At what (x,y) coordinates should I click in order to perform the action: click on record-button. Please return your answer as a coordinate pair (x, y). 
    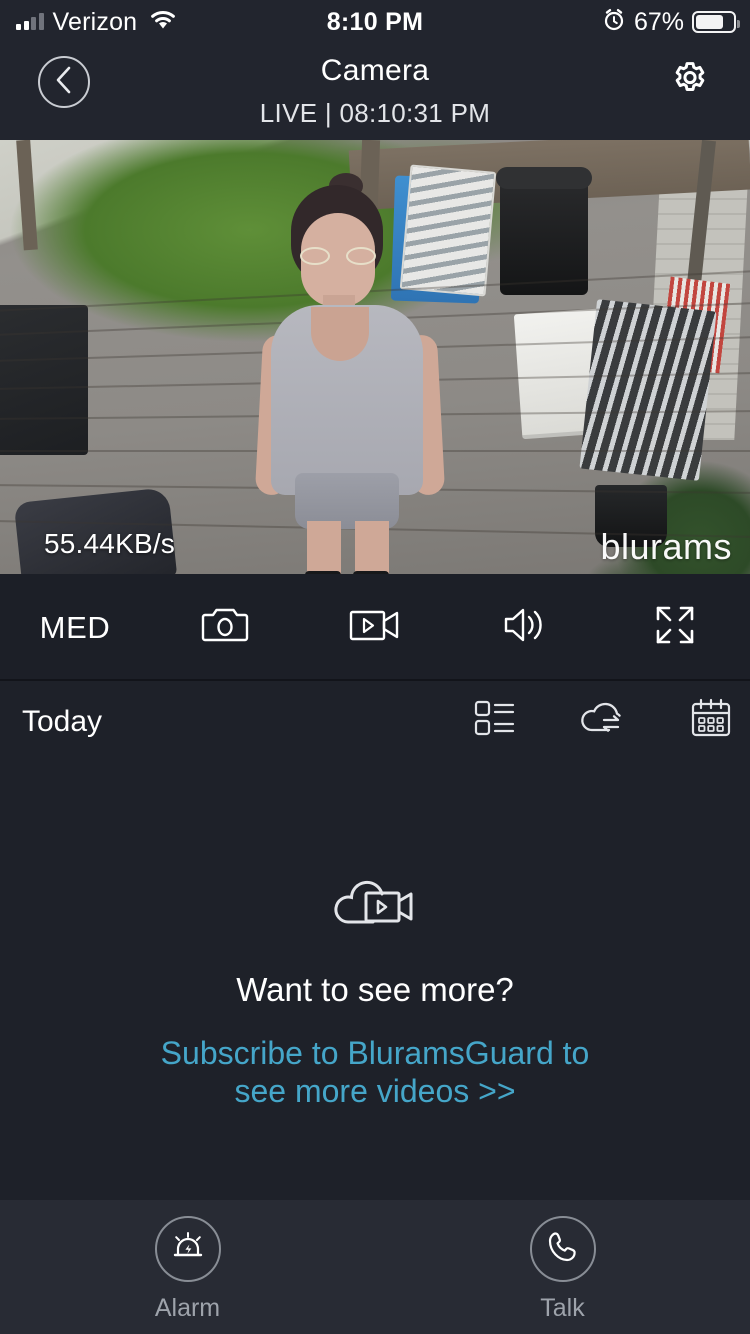
    Looking at the image, I should click on (375, 627).